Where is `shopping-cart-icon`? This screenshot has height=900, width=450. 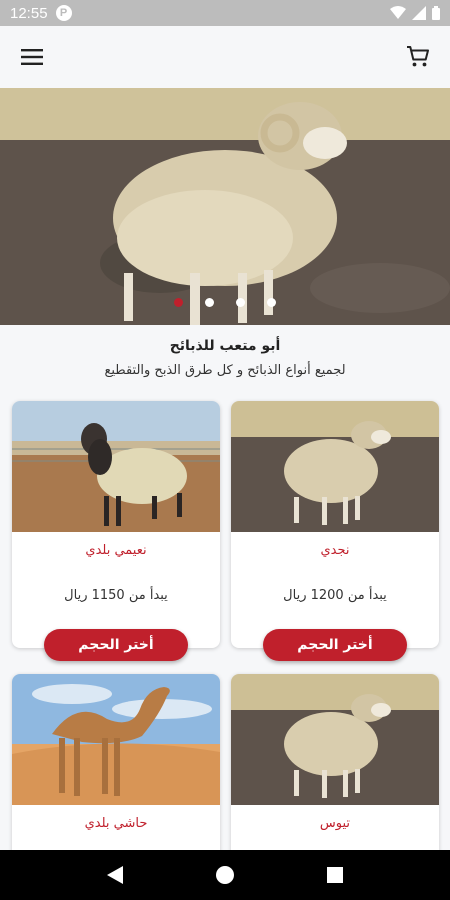 shopping-cart-icon is located at coordinates (418, 57).